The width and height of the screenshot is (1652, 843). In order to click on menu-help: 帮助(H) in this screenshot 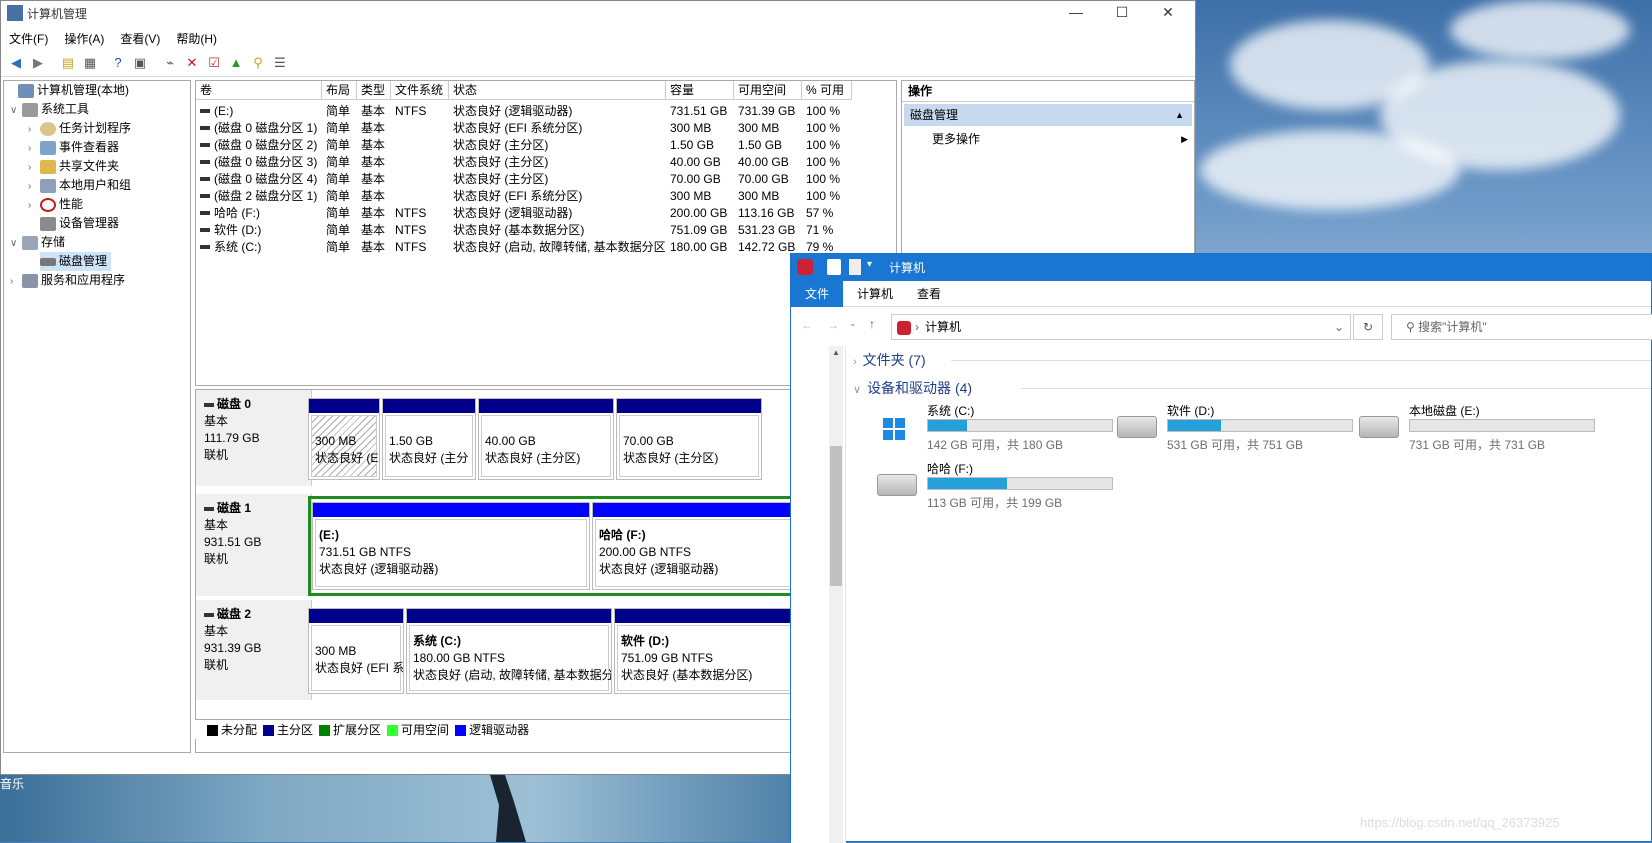, I will do `click(196, 38)`.